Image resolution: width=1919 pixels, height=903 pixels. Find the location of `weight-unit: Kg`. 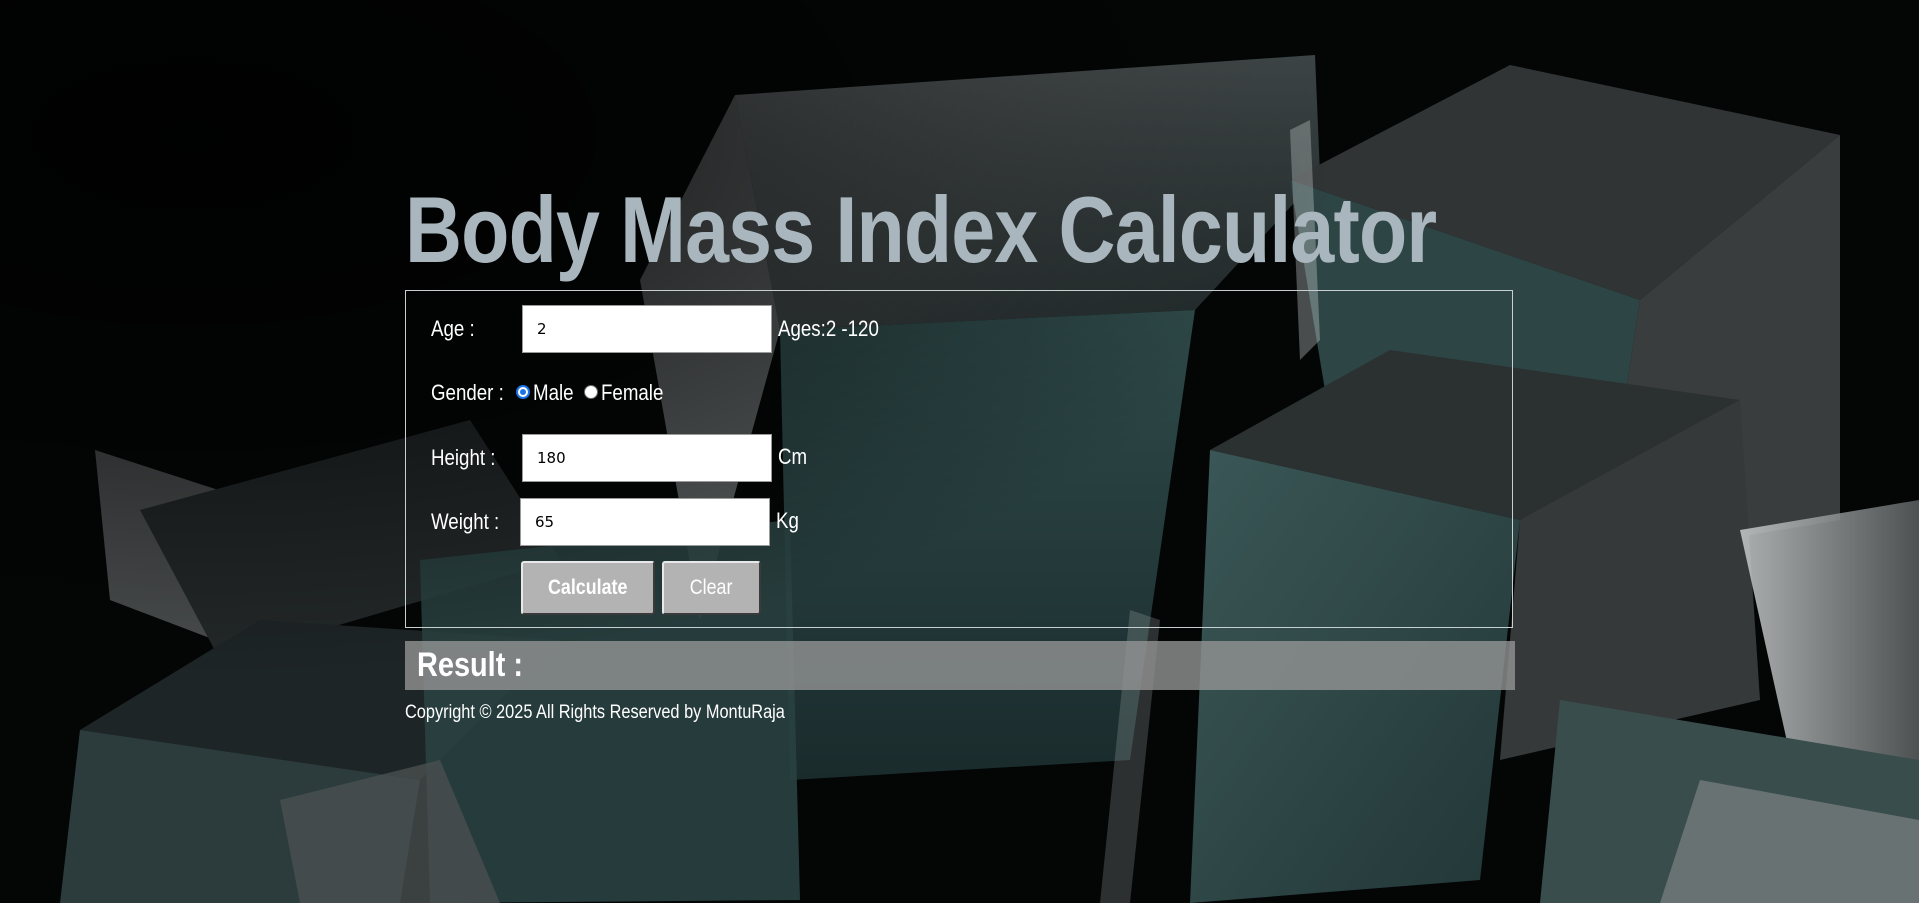

weight-unit: Kg is located at coordinates (787, 520).